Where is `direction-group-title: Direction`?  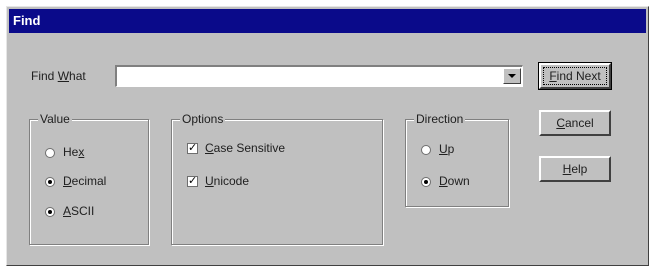
direction-group-title: Direction is located at coordinates (440, 119).